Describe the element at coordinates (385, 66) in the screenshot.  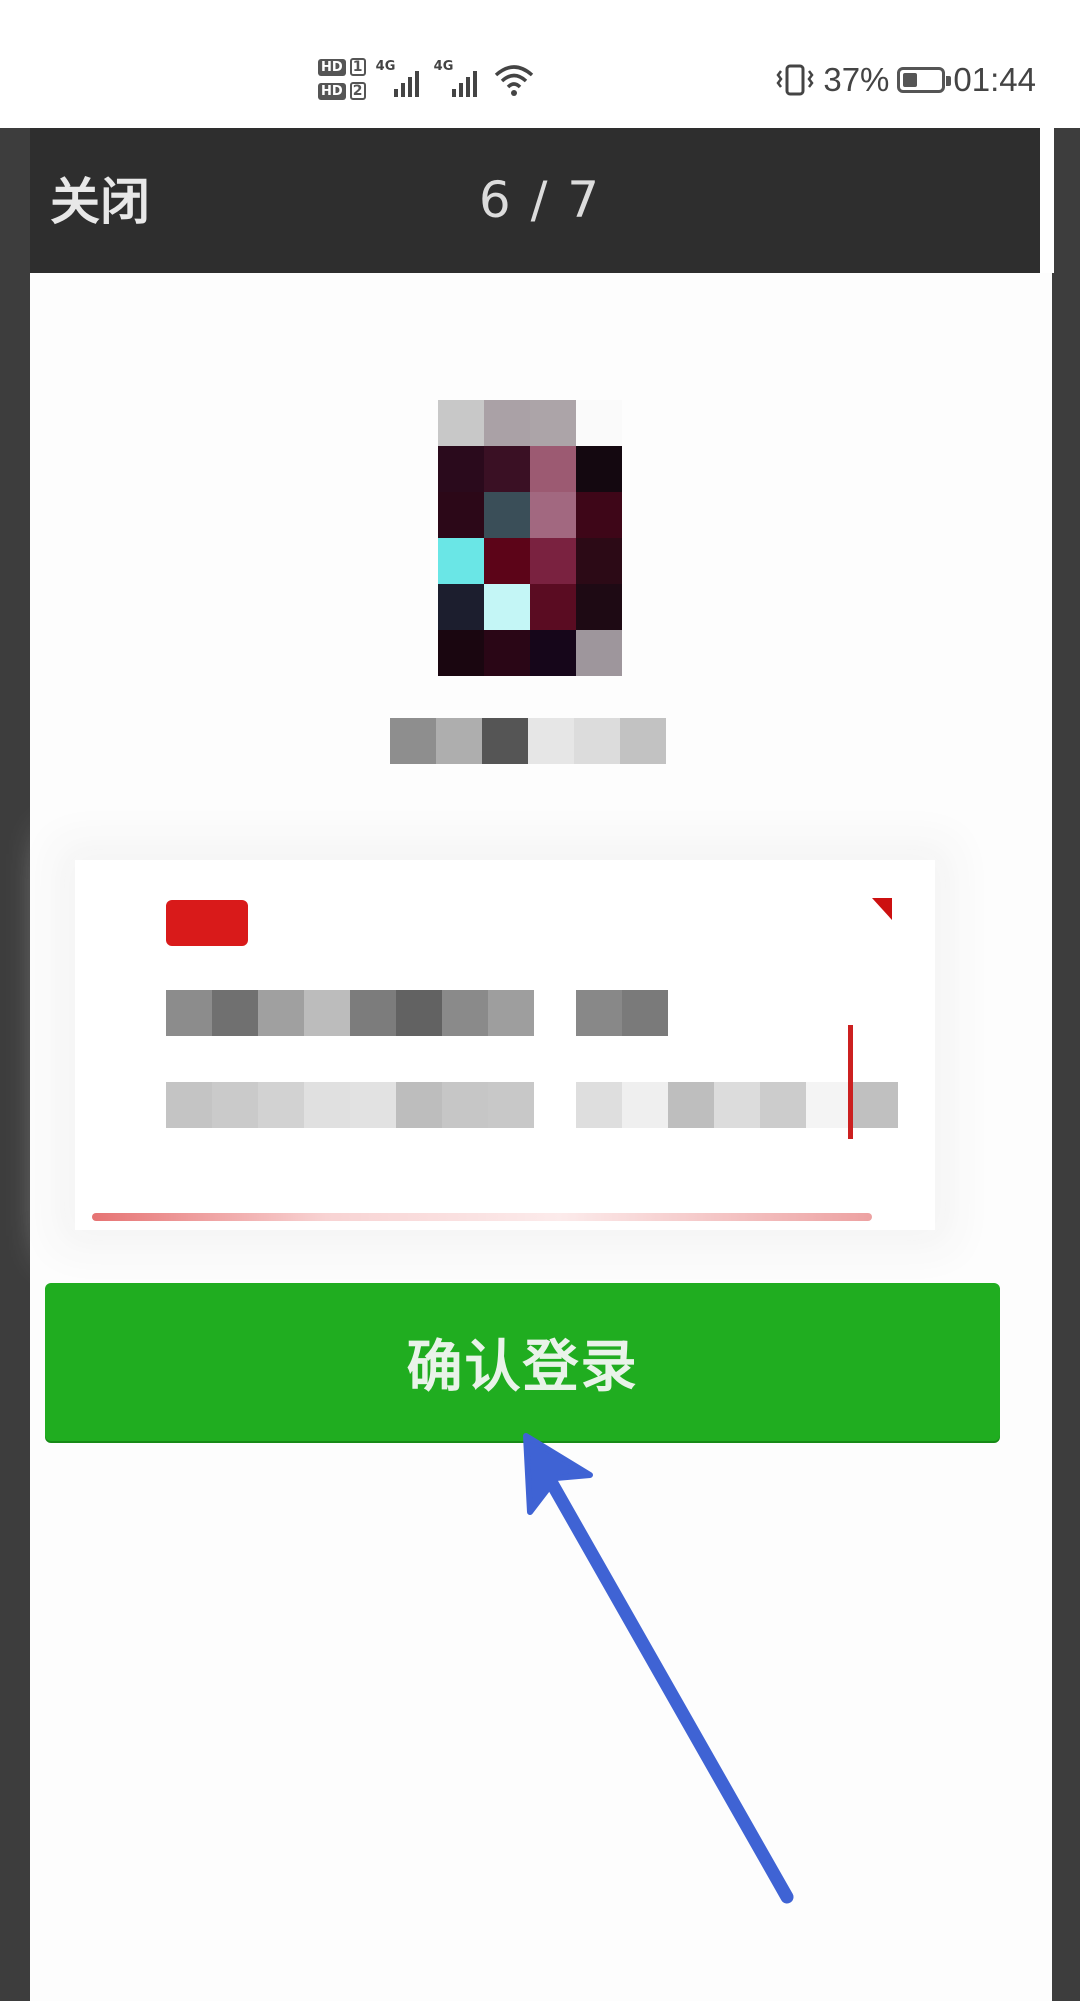
I see `network-type-1: 4G` at that location.